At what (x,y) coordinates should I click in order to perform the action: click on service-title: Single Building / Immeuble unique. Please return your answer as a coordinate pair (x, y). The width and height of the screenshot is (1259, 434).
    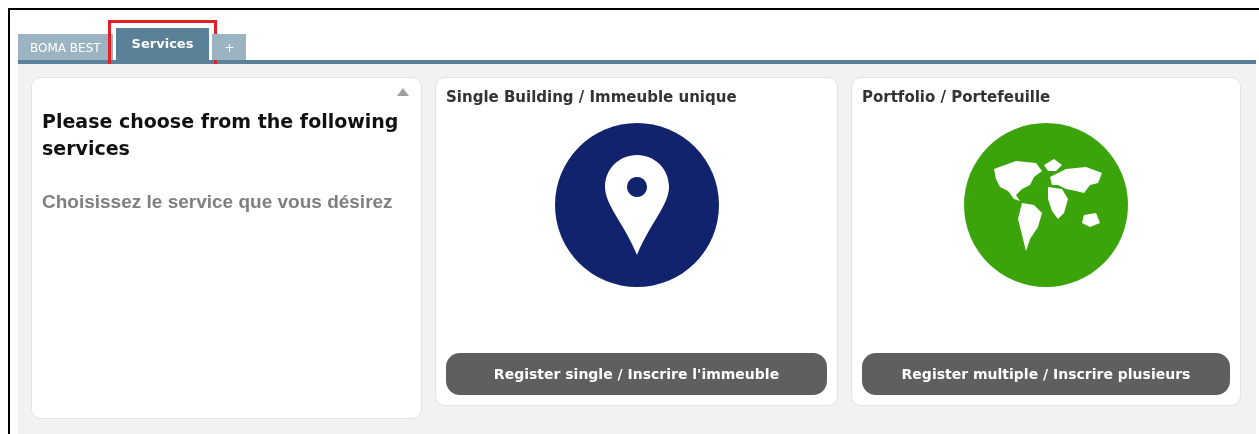
    Looking at the image, I should click on (591, 97).